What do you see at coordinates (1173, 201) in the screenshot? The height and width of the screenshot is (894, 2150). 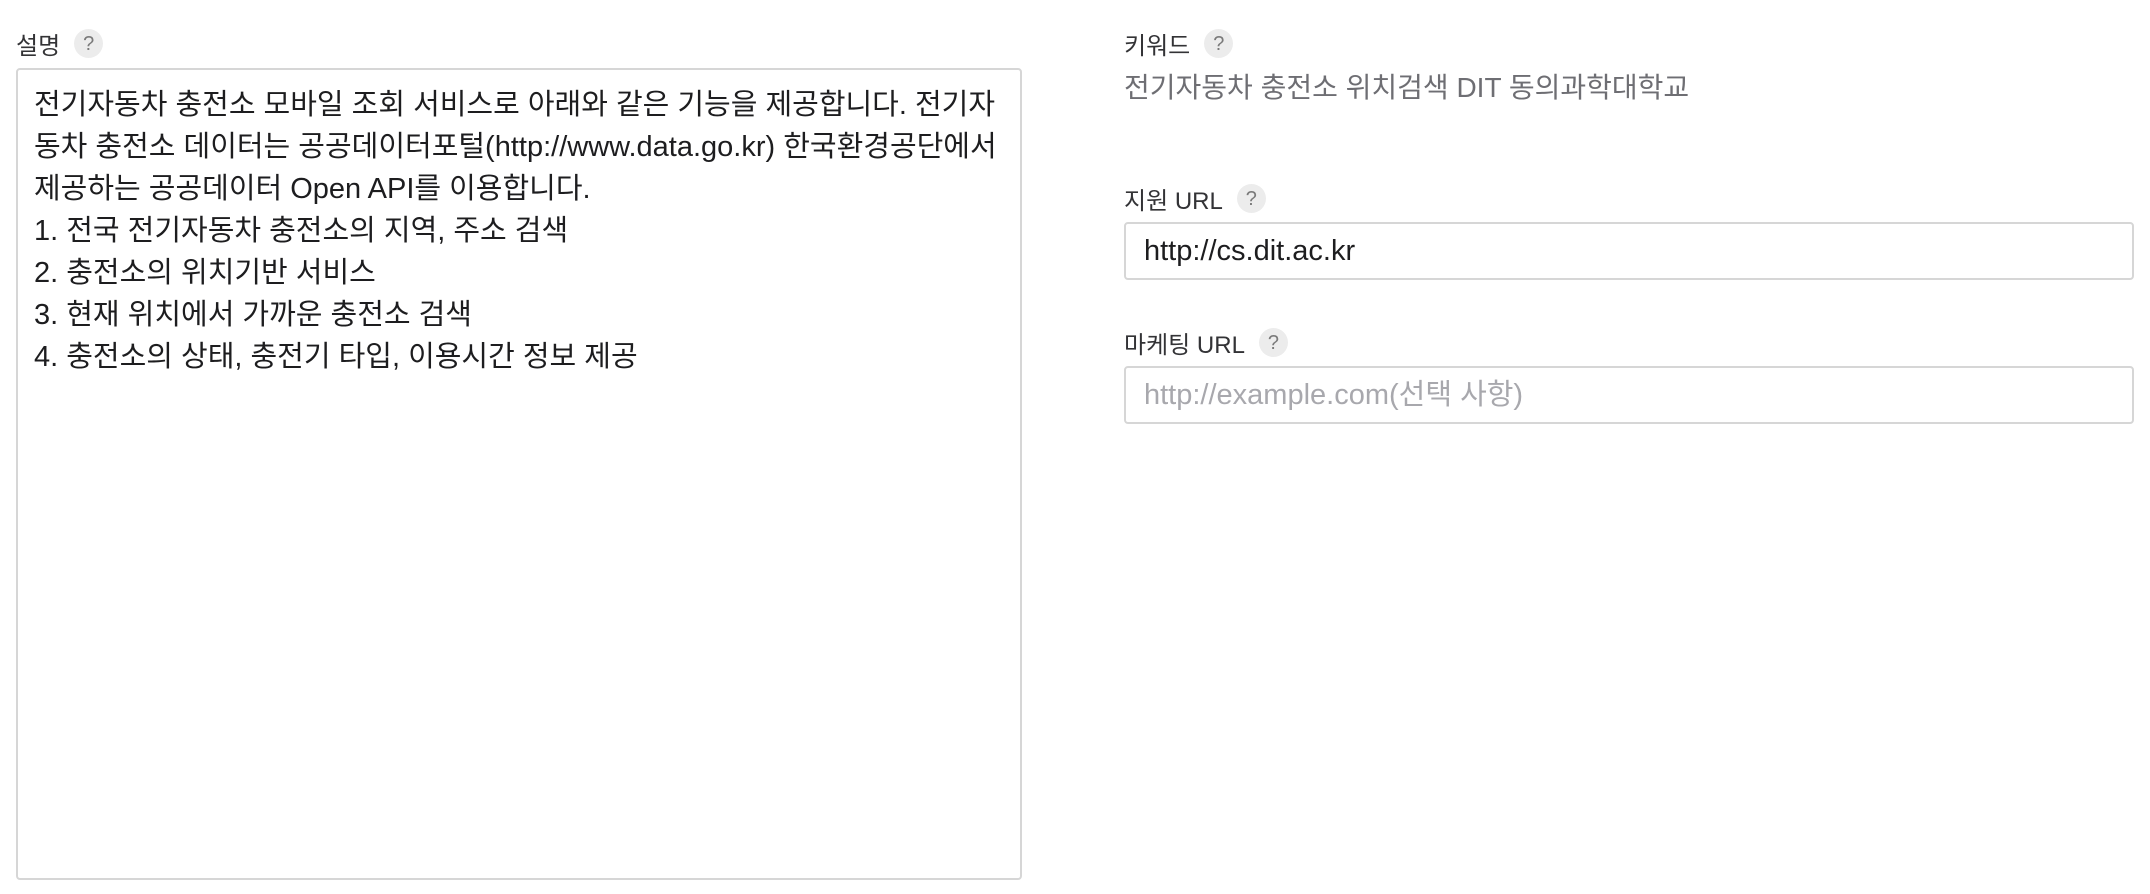 I see `support-url-label-text: 지원 URL` at bounding box center [1173, 201].